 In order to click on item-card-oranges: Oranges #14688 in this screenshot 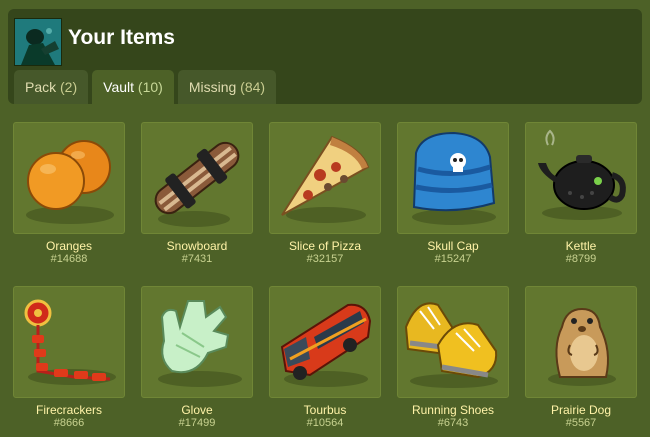, I will do `click(69, 193)`.